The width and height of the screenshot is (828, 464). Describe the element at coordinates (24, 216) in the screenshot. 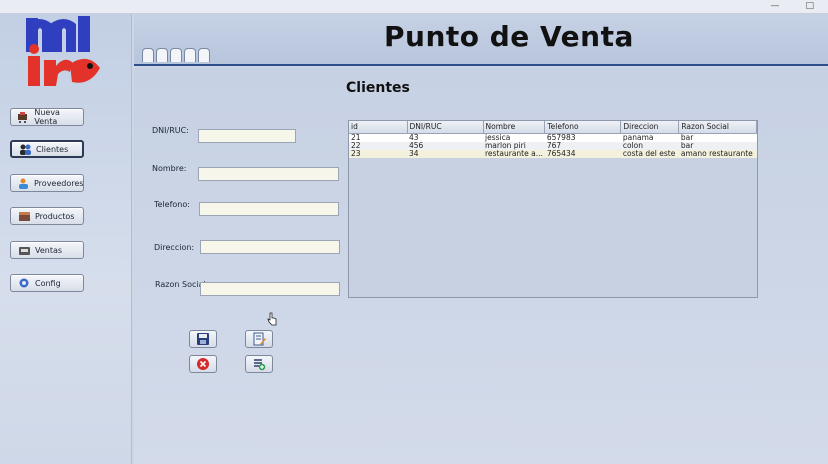

I see `box-icon` at that location.